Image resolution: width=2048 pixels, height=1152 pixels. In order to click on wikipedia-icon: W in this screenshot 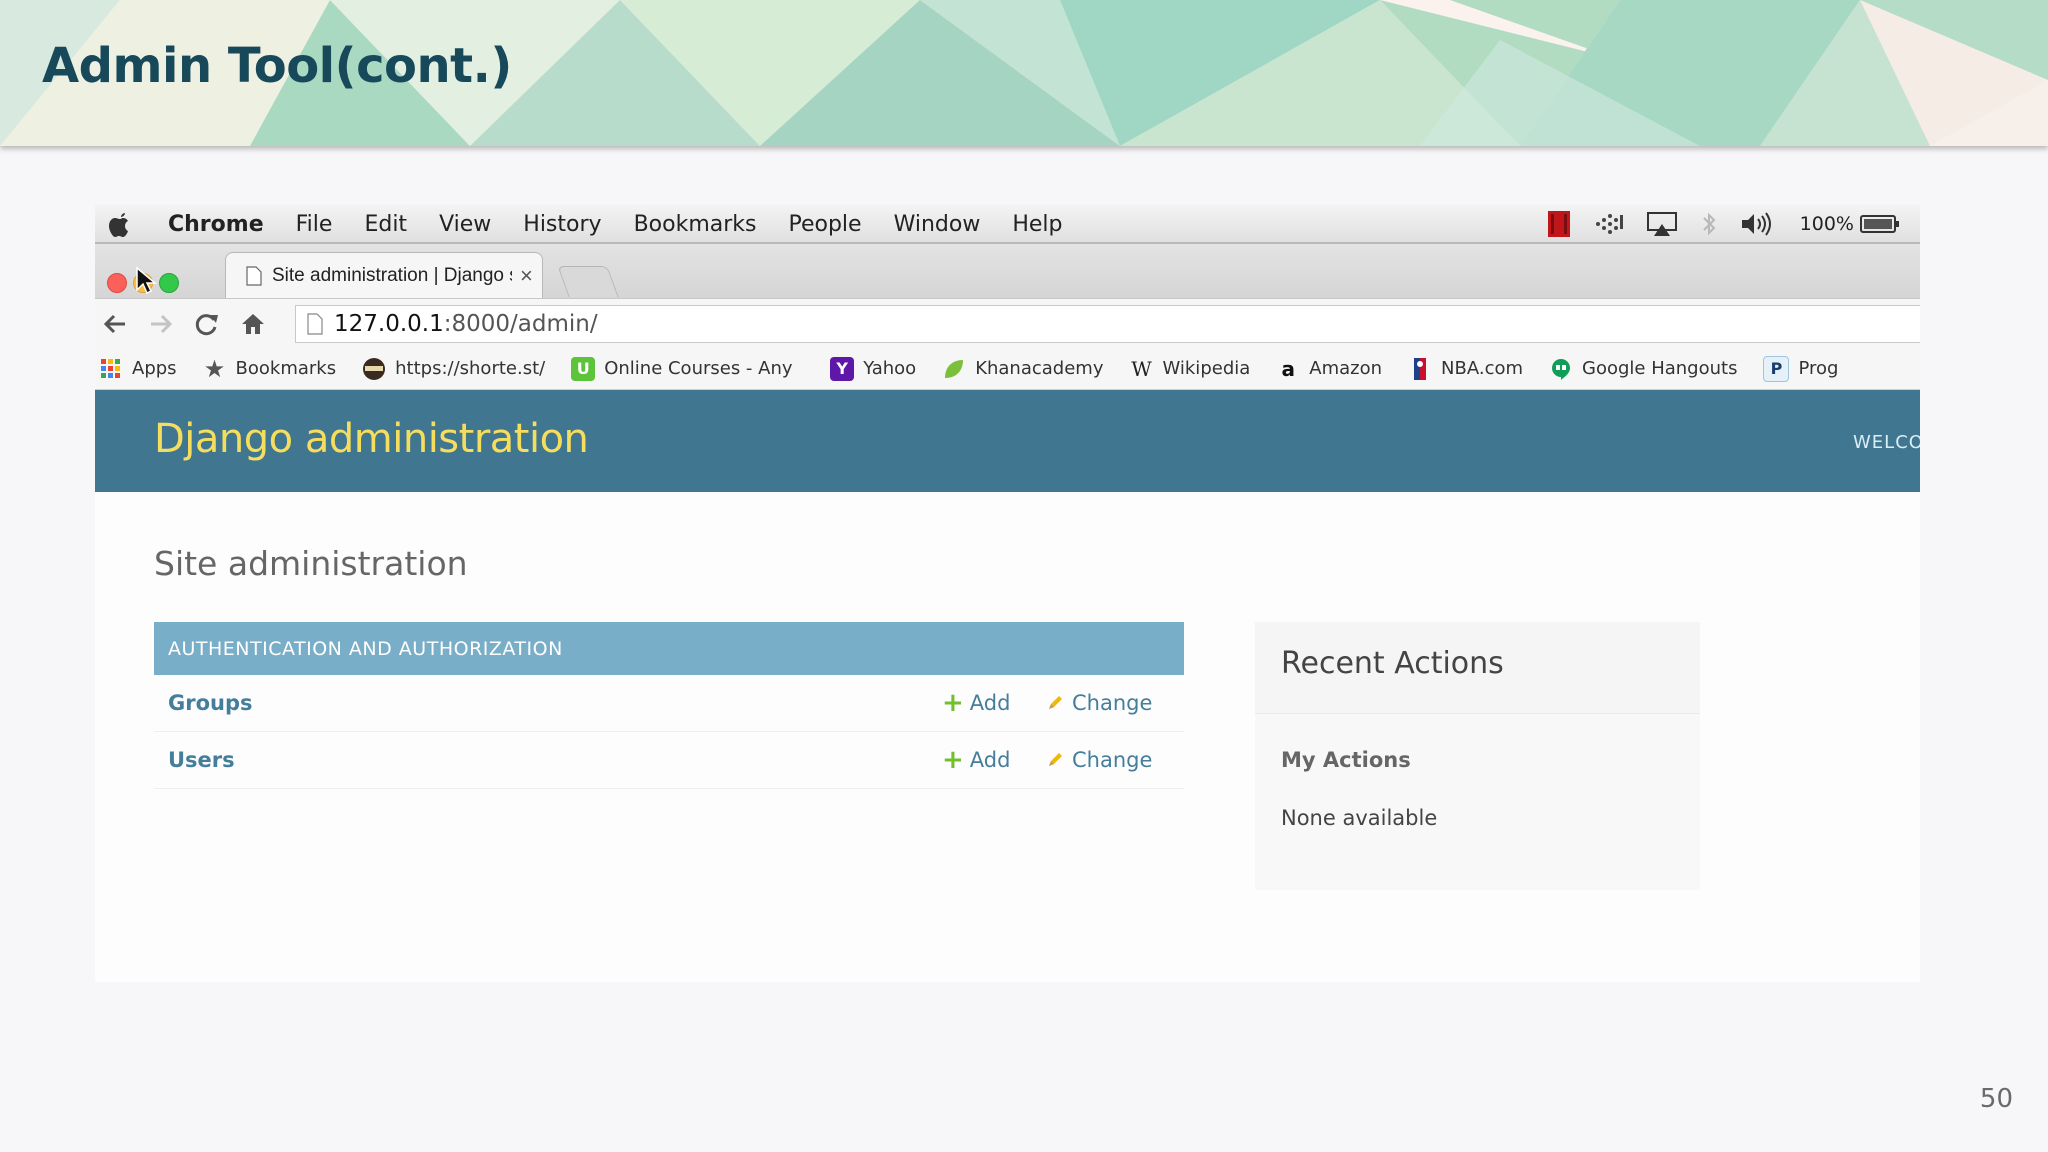, I will do `click(1141, 368)`.